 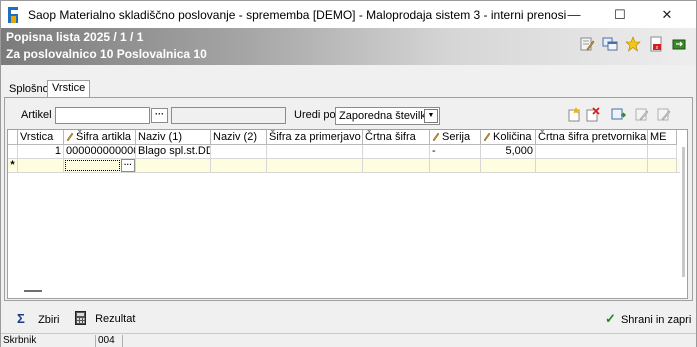 I want to click on cell-crtna-sifra-pretvornika, so click(x=592, y=152).